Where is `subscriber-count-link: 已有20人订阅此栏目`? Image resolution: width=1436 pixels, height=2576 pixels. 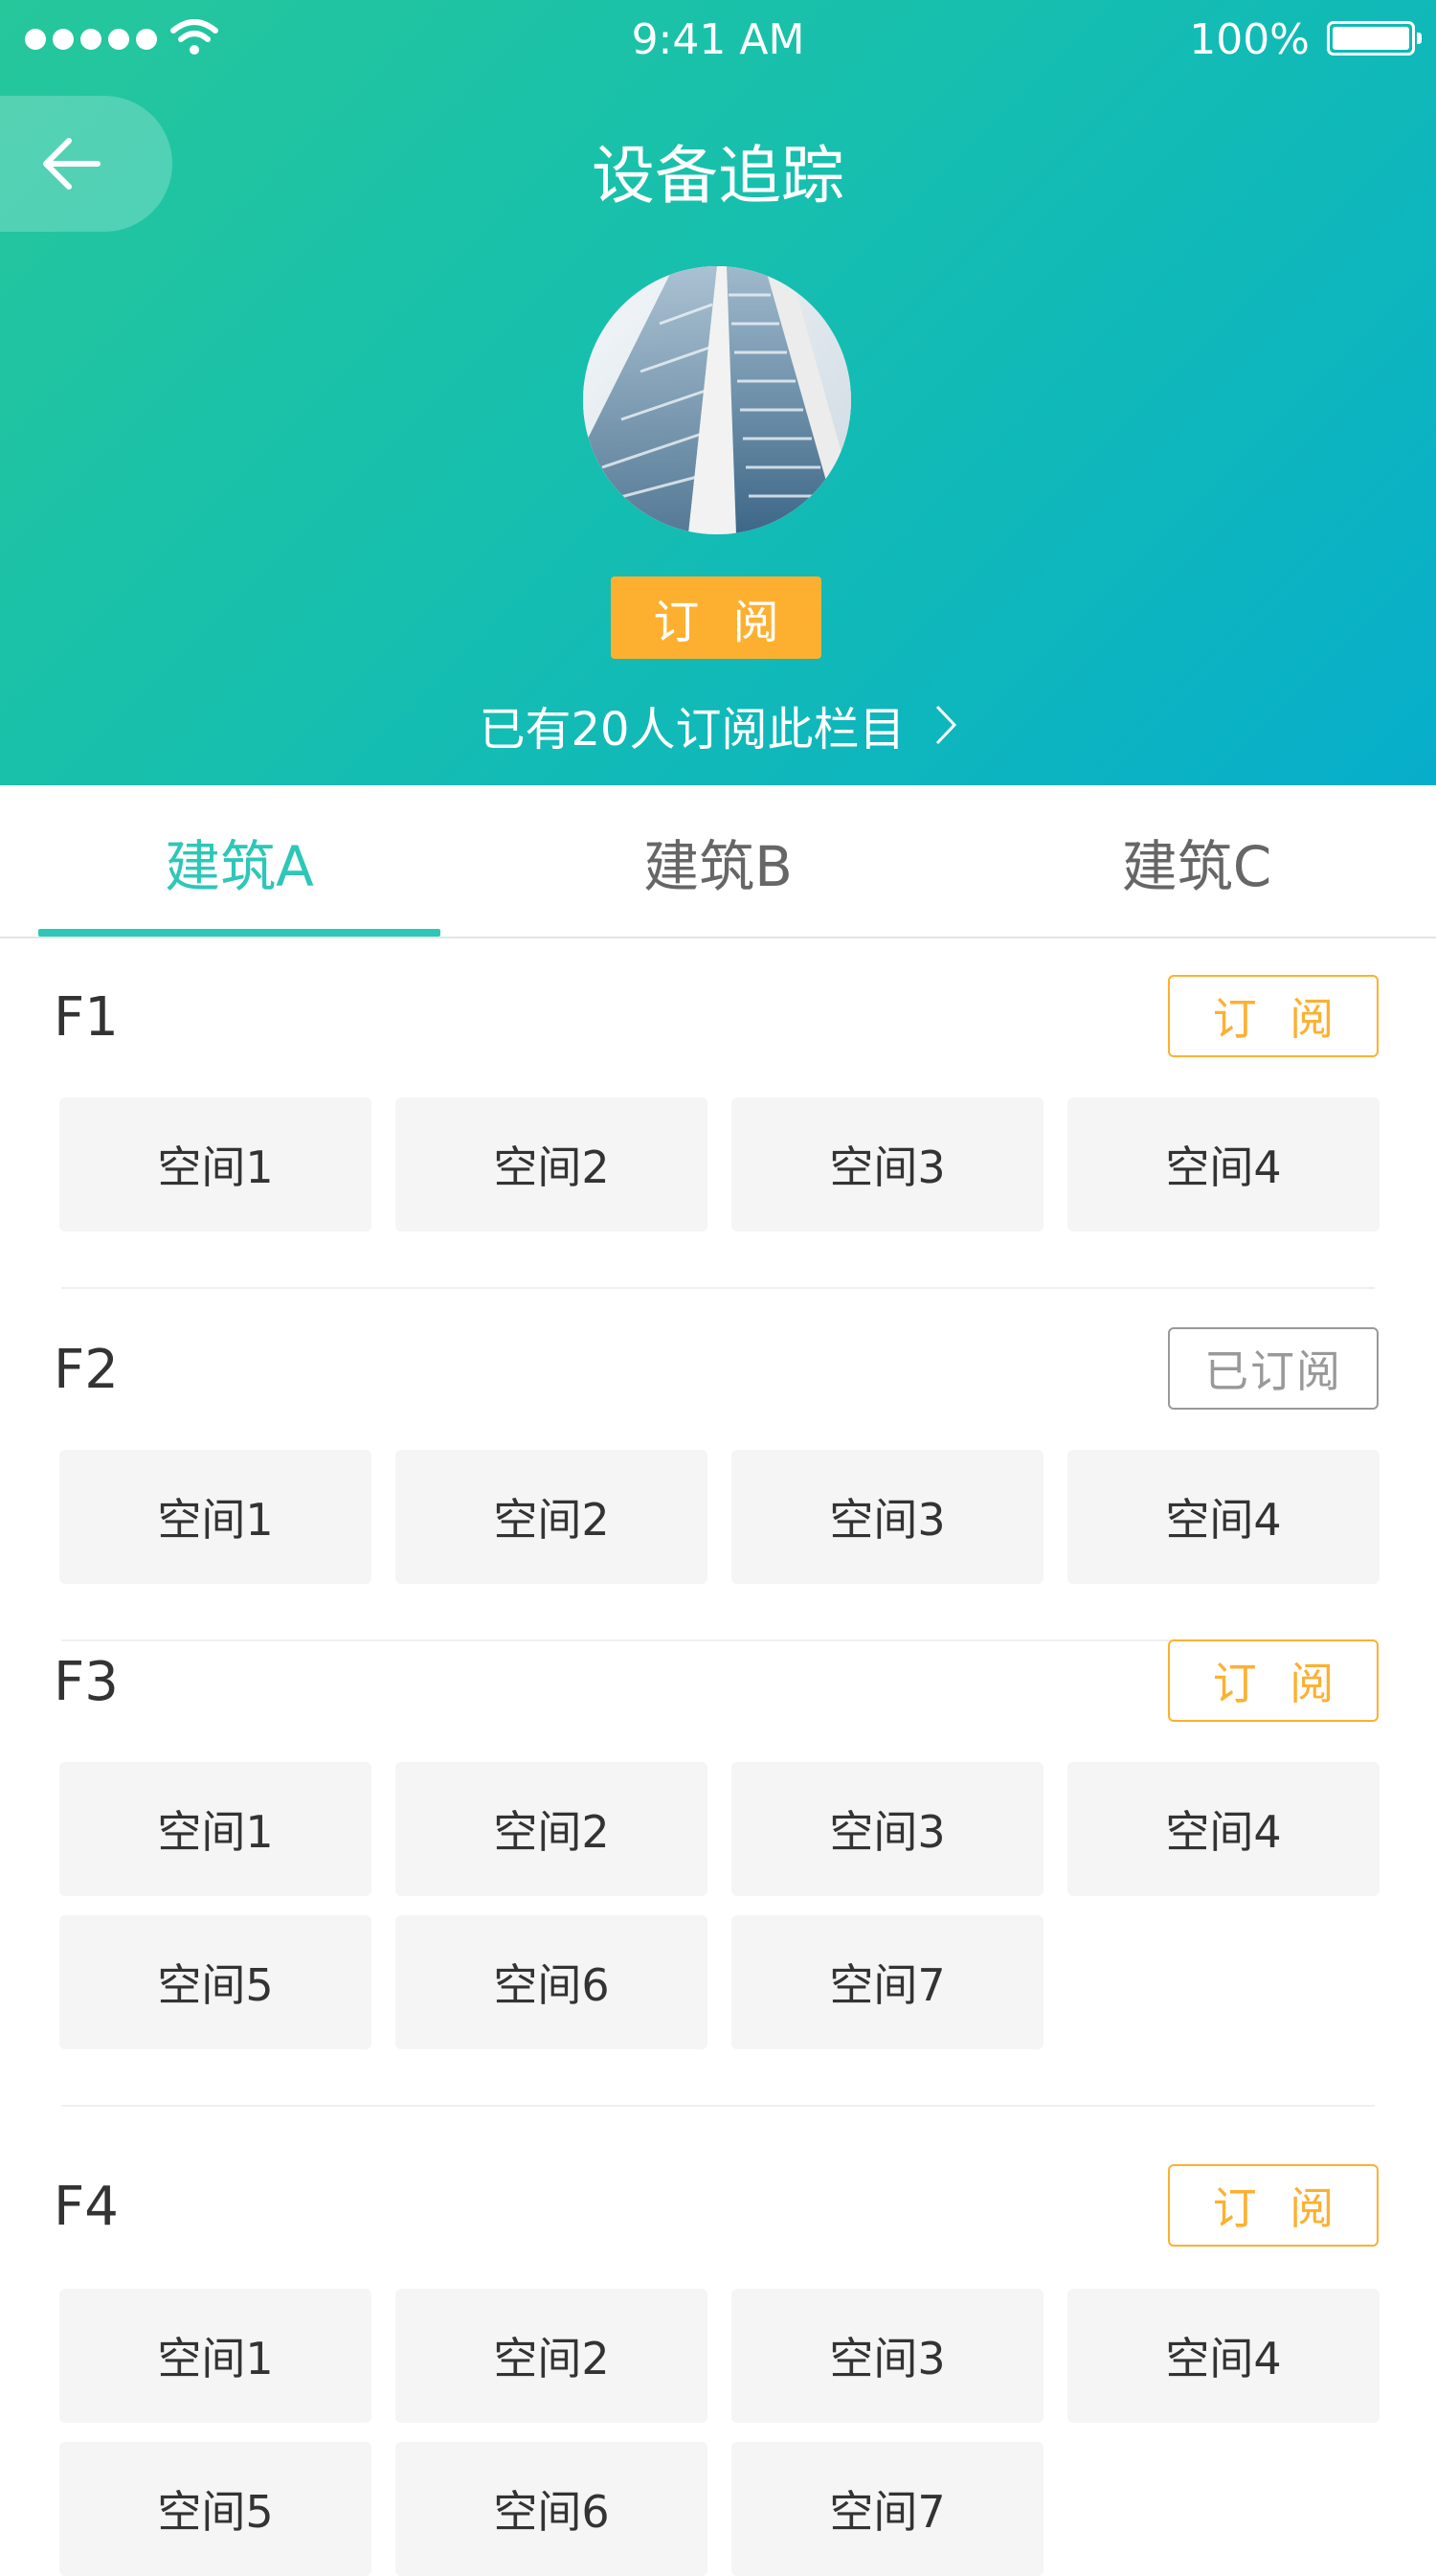
subscriber-count-link: 已有20人订阅此栏目 is located at coordinates (718, 724).